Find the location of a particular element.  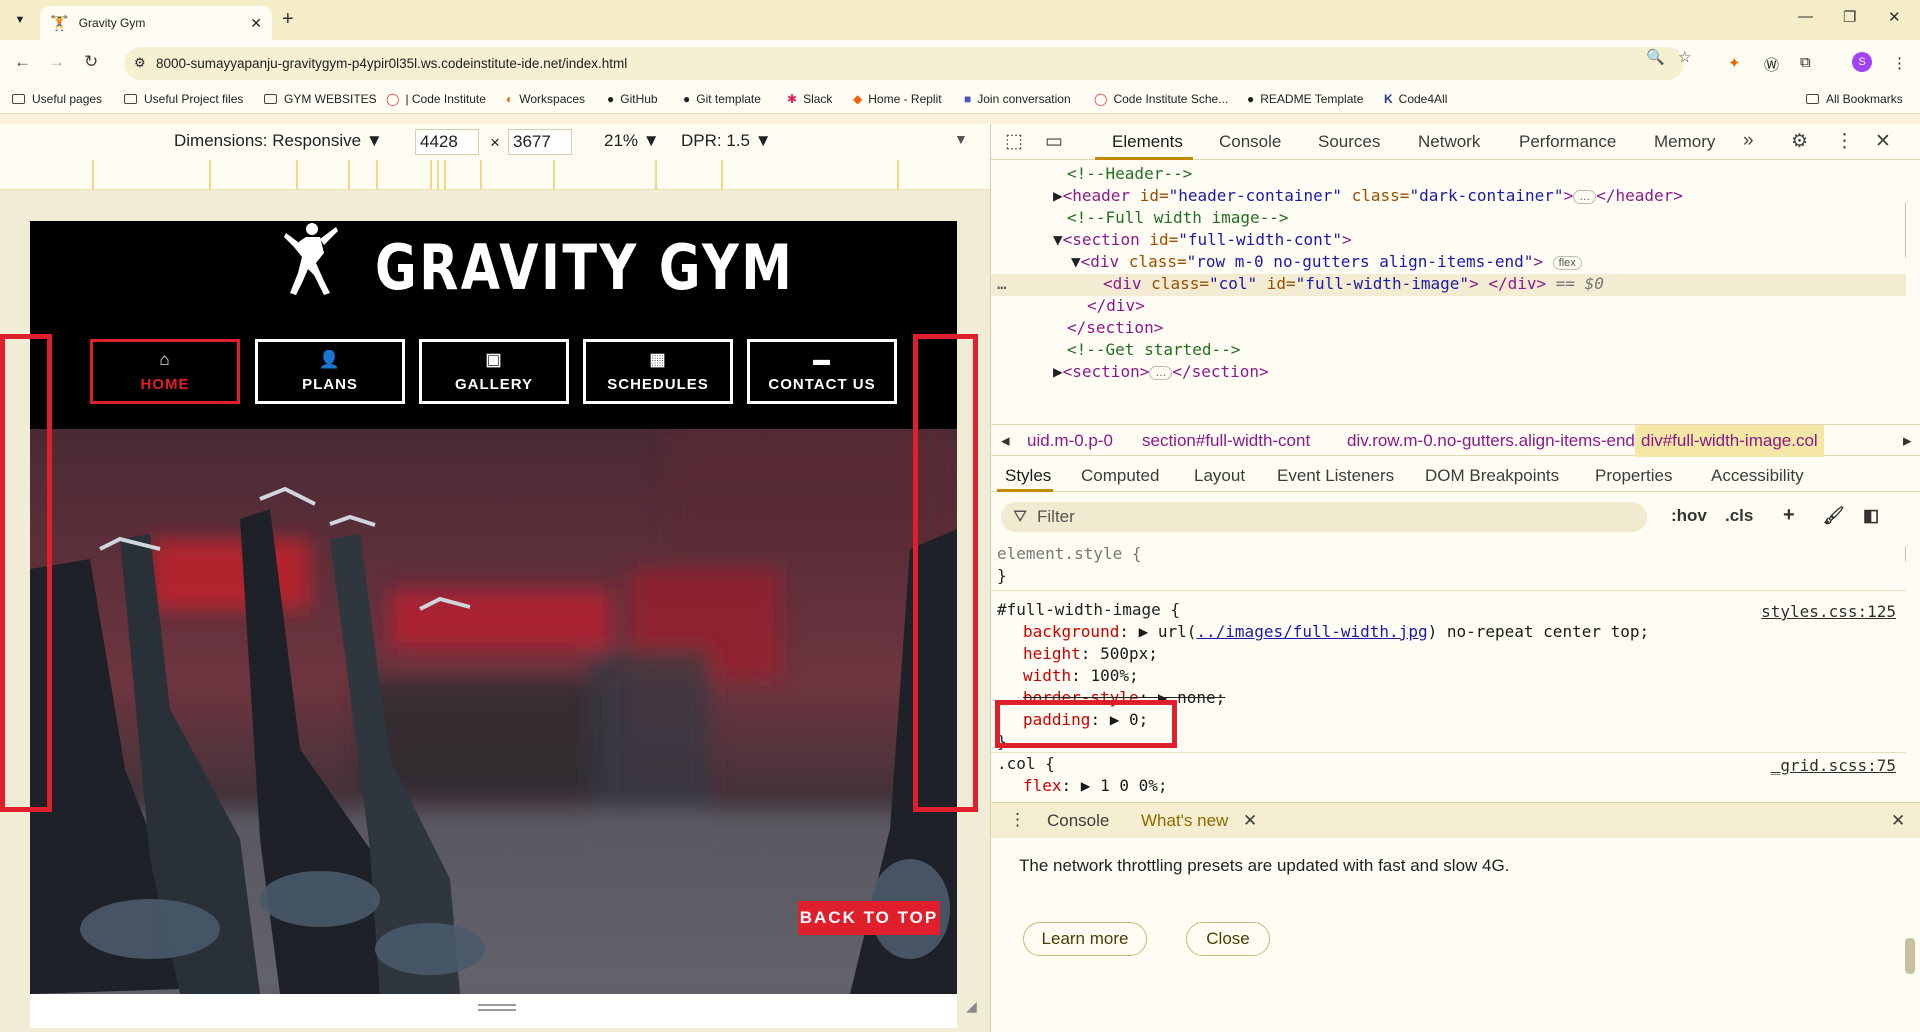

media-query-ruler is located at coordinates (495, 175).